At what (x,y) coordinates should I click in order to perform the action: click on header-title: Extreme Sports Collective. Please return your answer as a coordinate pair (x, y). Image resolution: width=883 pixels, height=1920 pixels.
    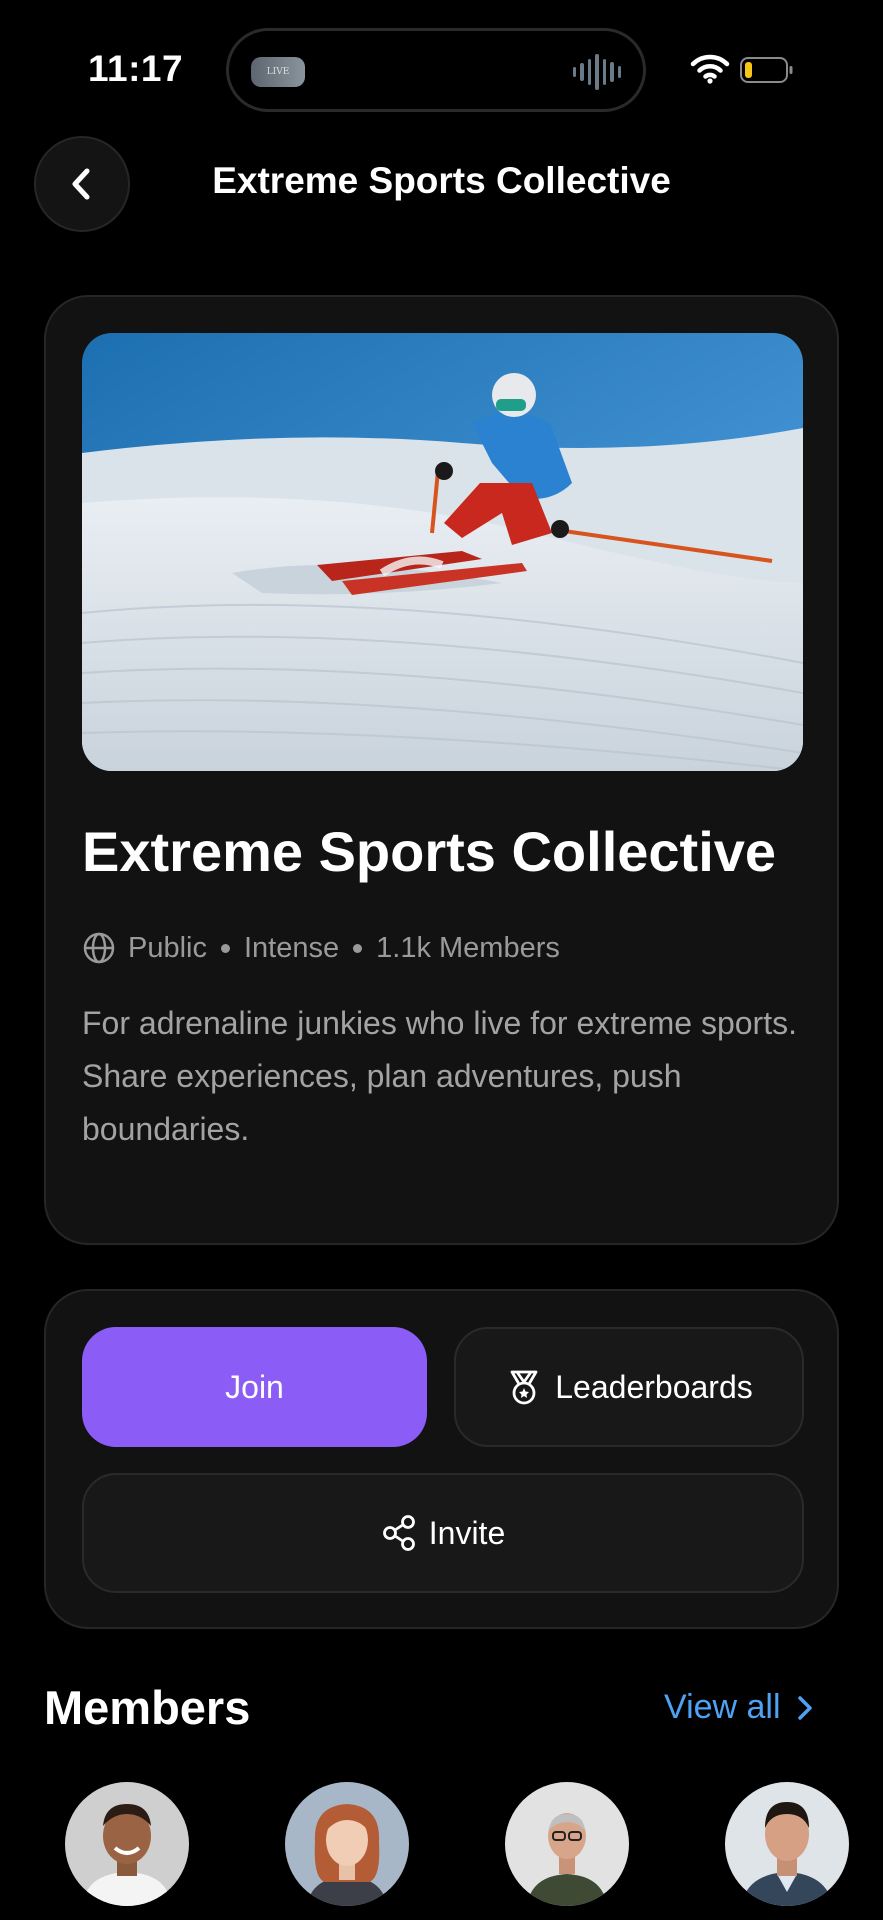
    Looking at the image, I should click on (441, 180).